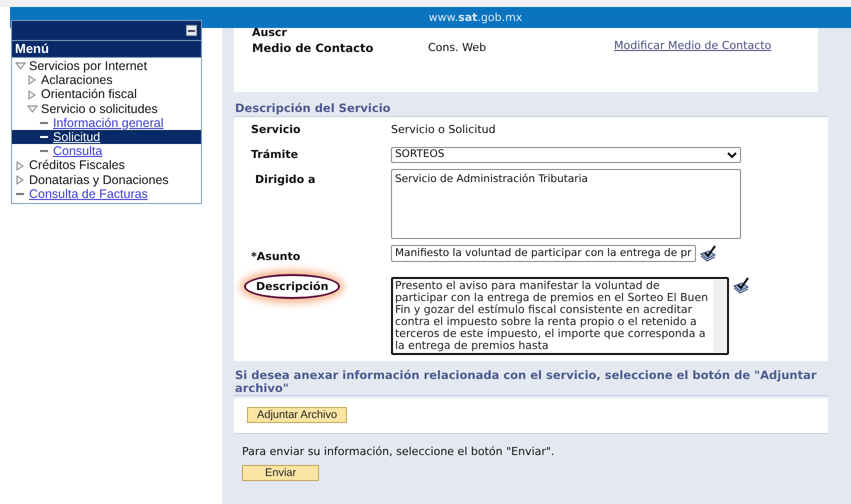  What do you see at coordinates (269, 33) in the screenshot?
I see `field-label: Auscr` at bounding box center [269, 33].